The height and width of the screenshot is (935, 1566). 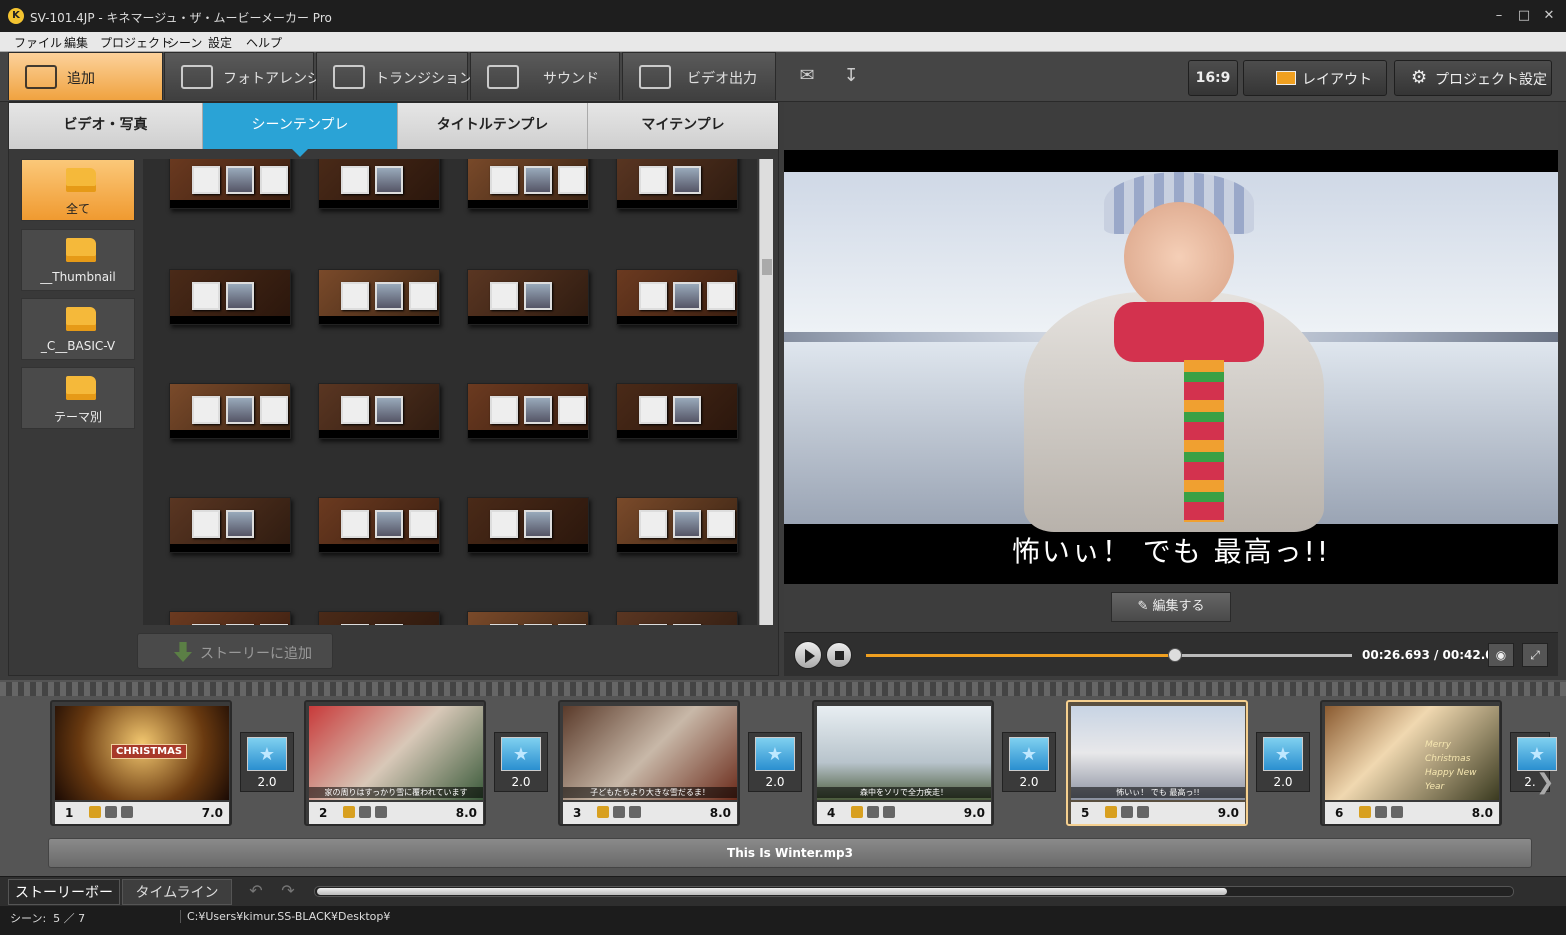 What do you see at coordinates (106, 126) in the screenshot?
I see `subtab-video-photo: ビデオ・写真` at bounding box center [106, 126].